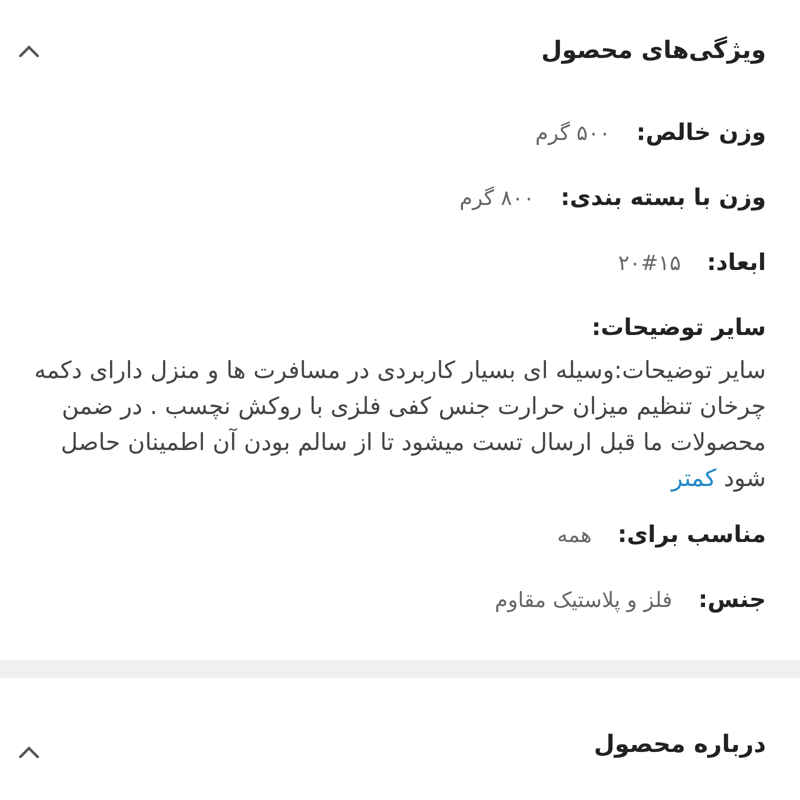  I want to click on section-title: درباره محصول, so click(680, 744).